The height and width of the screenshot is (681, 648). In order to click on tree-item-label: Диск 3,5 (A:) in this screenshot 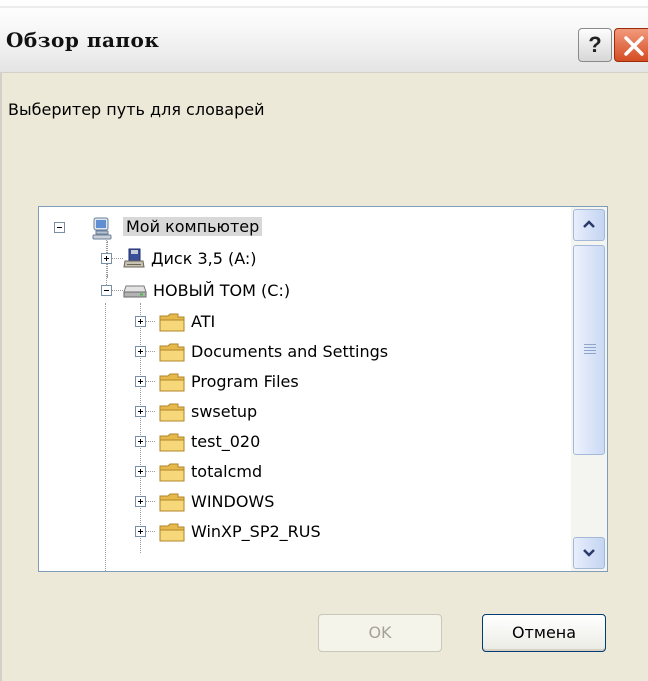, I will do `click(204, 258)`.